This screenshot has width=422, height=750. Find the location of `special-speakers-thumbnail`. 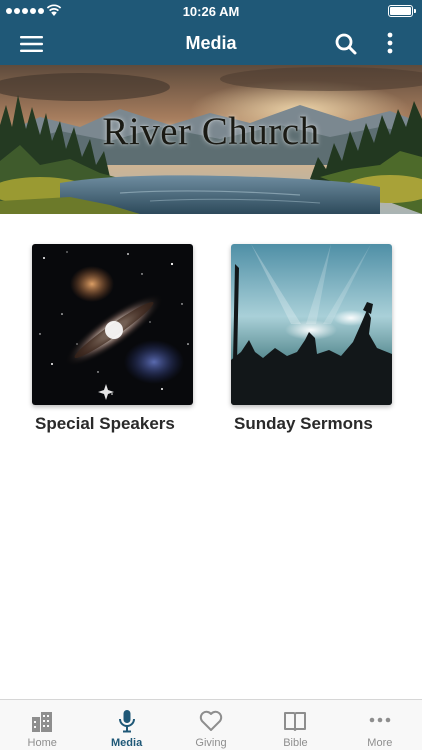

special-speakers-thumbnail is located at coordinates (112, 324).